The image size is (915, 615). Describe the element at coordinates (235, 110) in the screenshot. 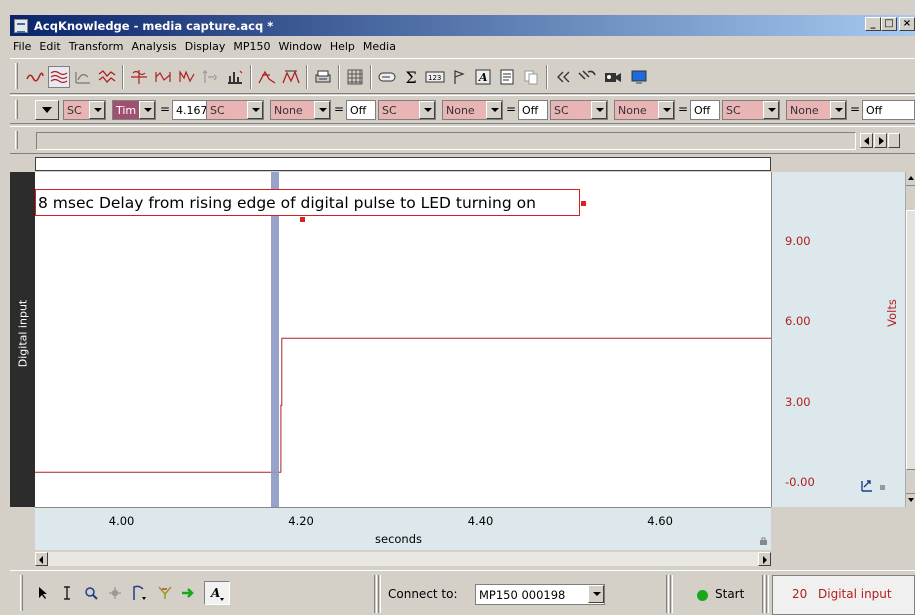

I see `measurement-2-source: SC` at that location.